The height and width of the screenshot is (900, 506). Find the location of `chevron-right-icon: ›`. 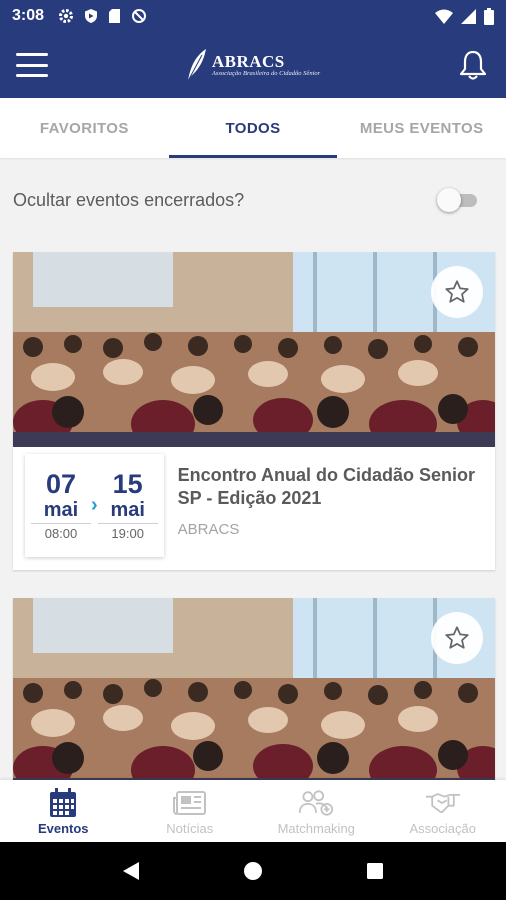

chevron-right-icon: › is located at coordinates (94, 505).